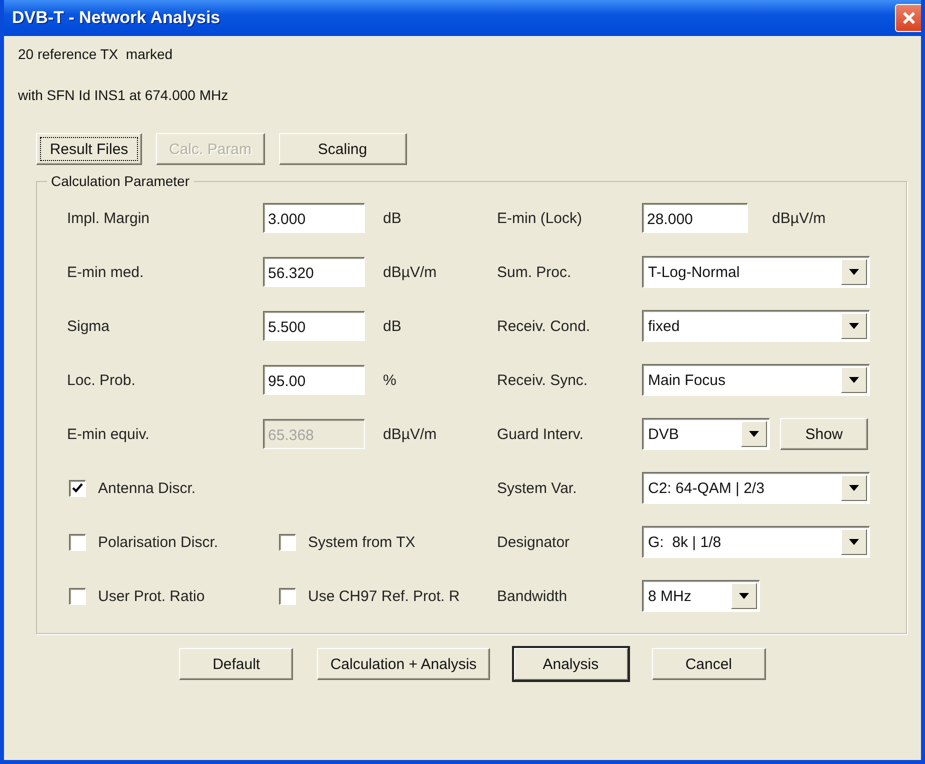  Describe the element at coordinates (706, 434) in the screenshot. I see `dropdown: DVB` at that location.